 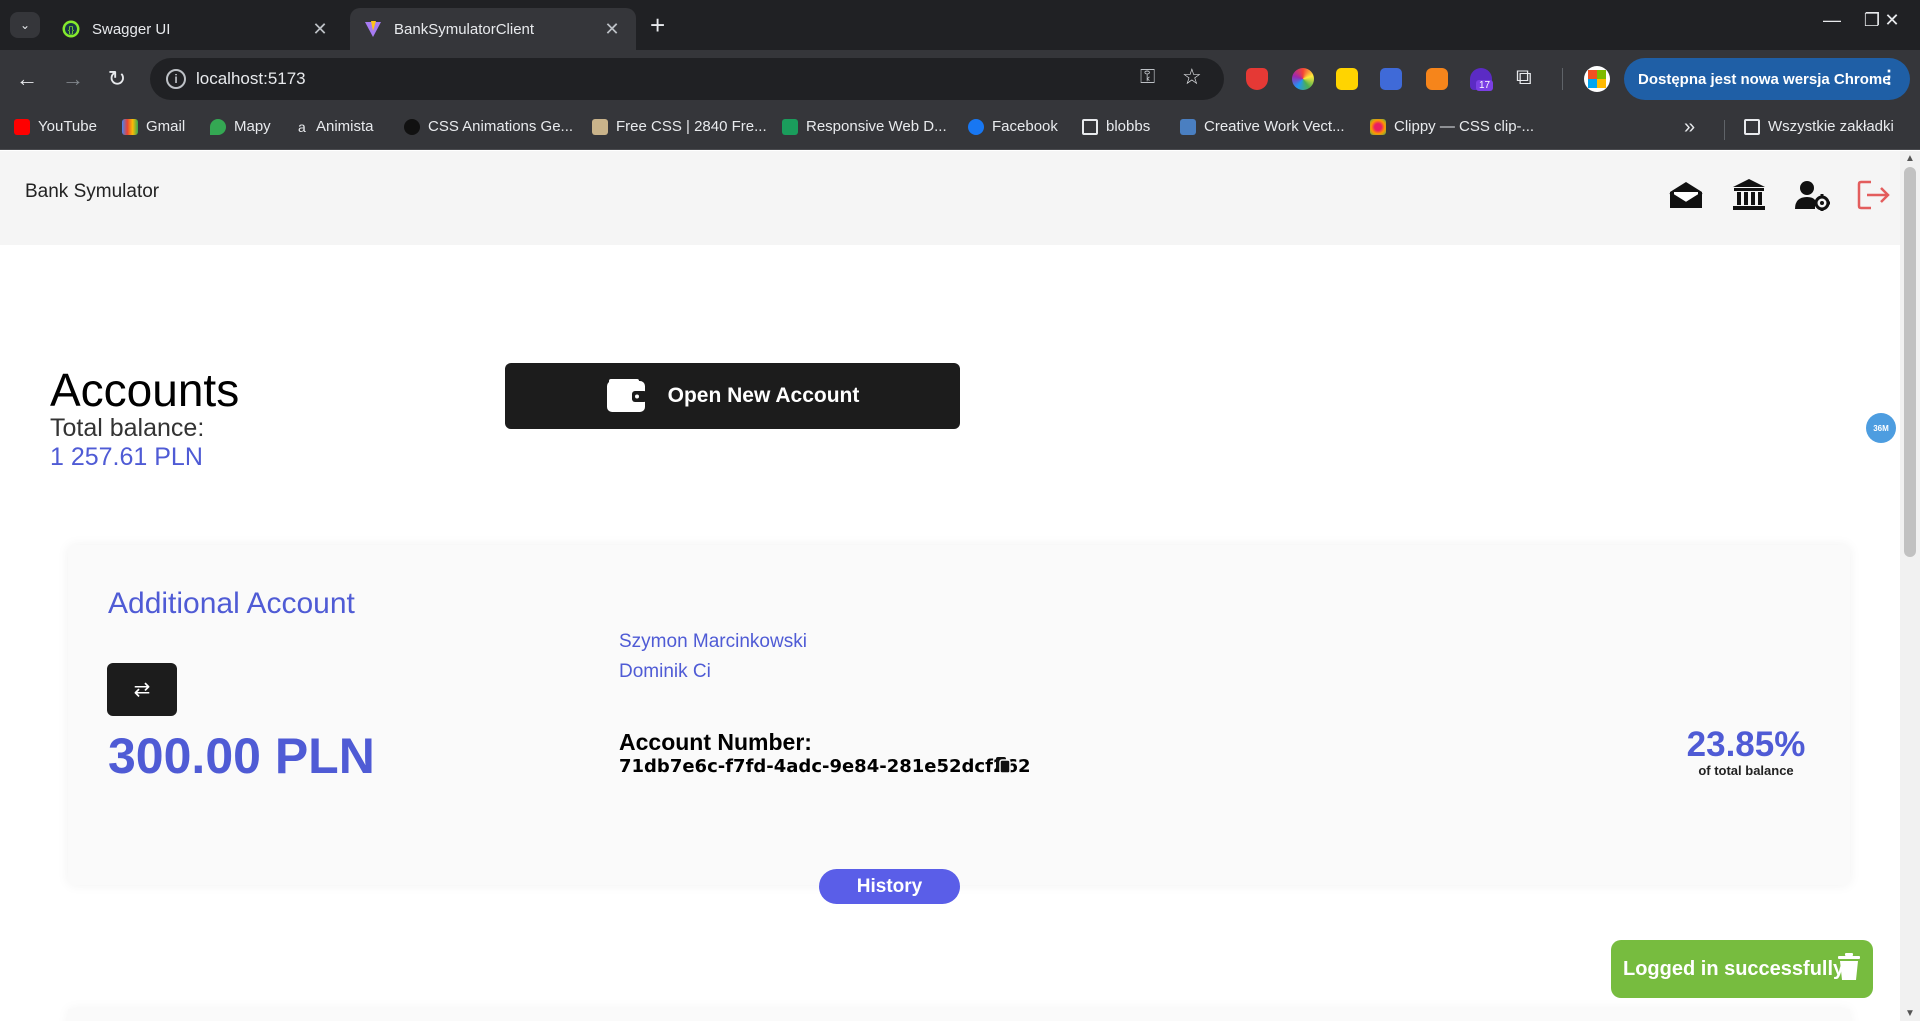 What do you see at coordinates (117, 79) in the screenshot?
I see `reload-icon: ↻` at bounding box center [117, 79].